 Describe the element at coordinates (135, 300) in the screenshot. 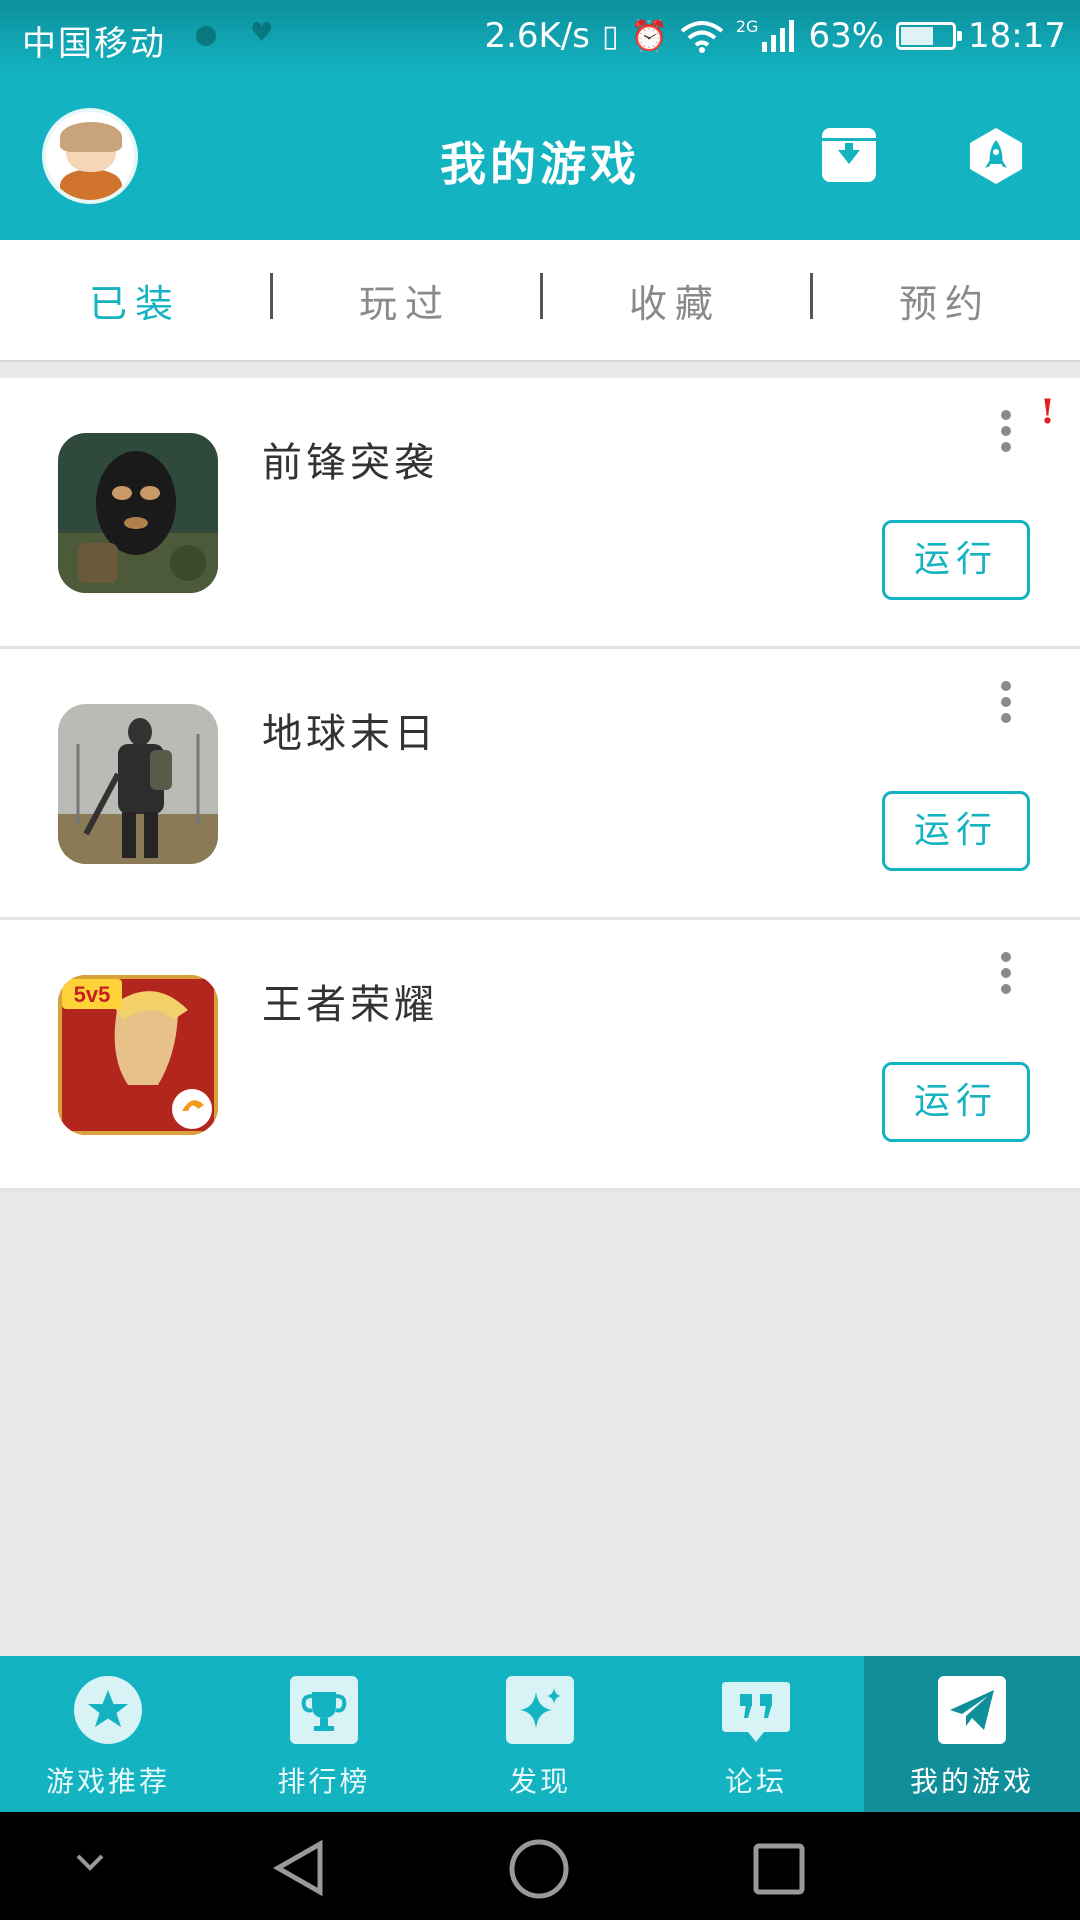

I see `tab-installed: 已装` at that location.